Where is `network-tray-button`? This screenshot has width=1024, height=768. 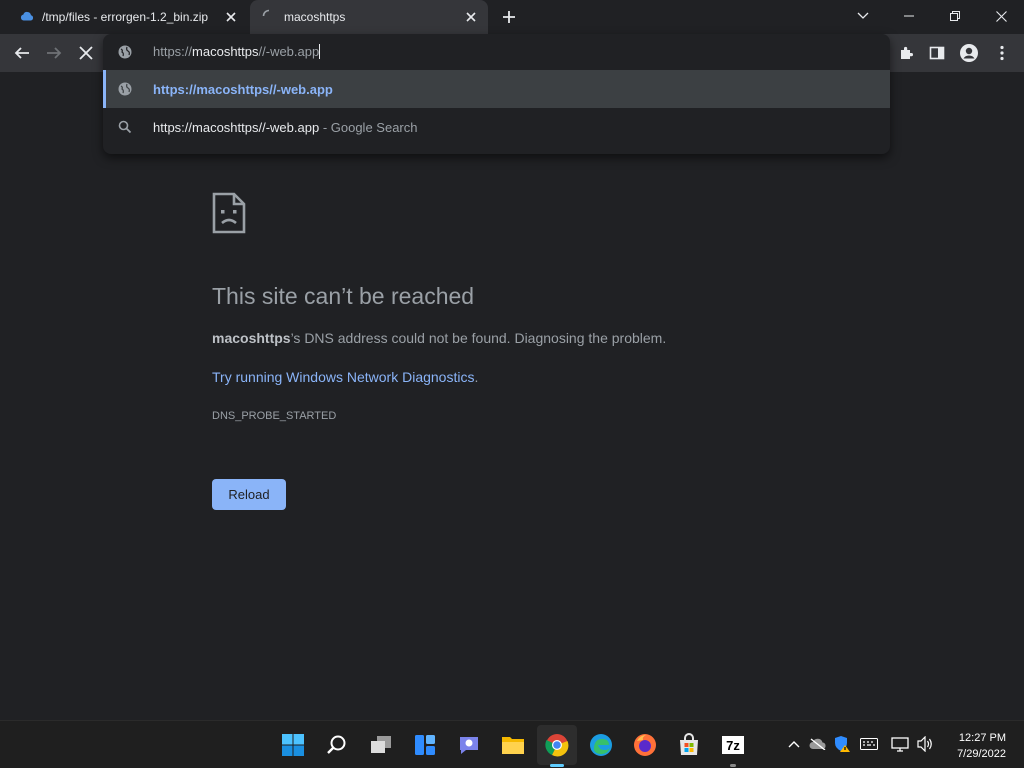 network-tray-button is located at coordinates (900, 744).